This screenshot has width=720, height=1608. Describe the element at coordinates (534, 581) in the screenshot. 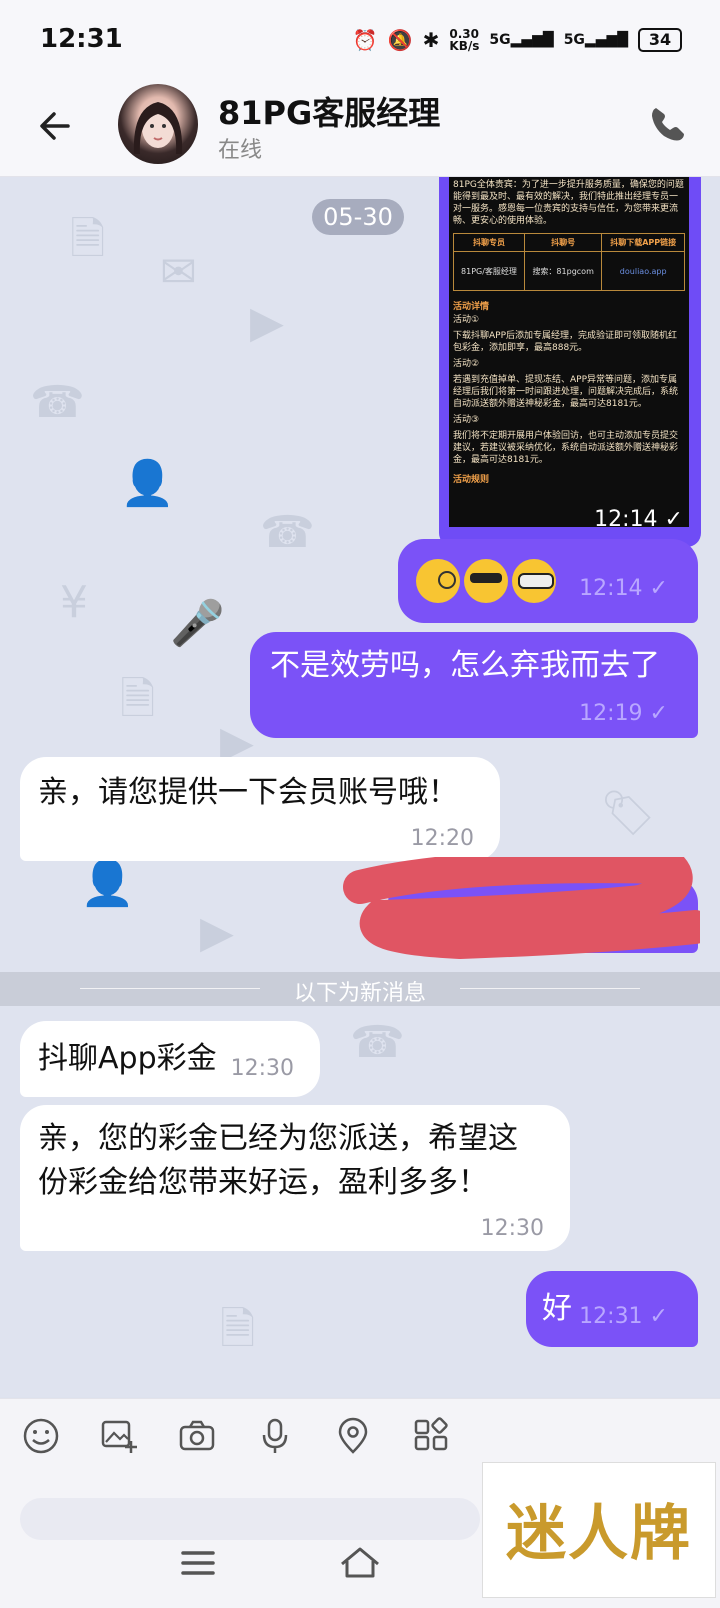

I see `disguised-face-emoji-icon` at that location.